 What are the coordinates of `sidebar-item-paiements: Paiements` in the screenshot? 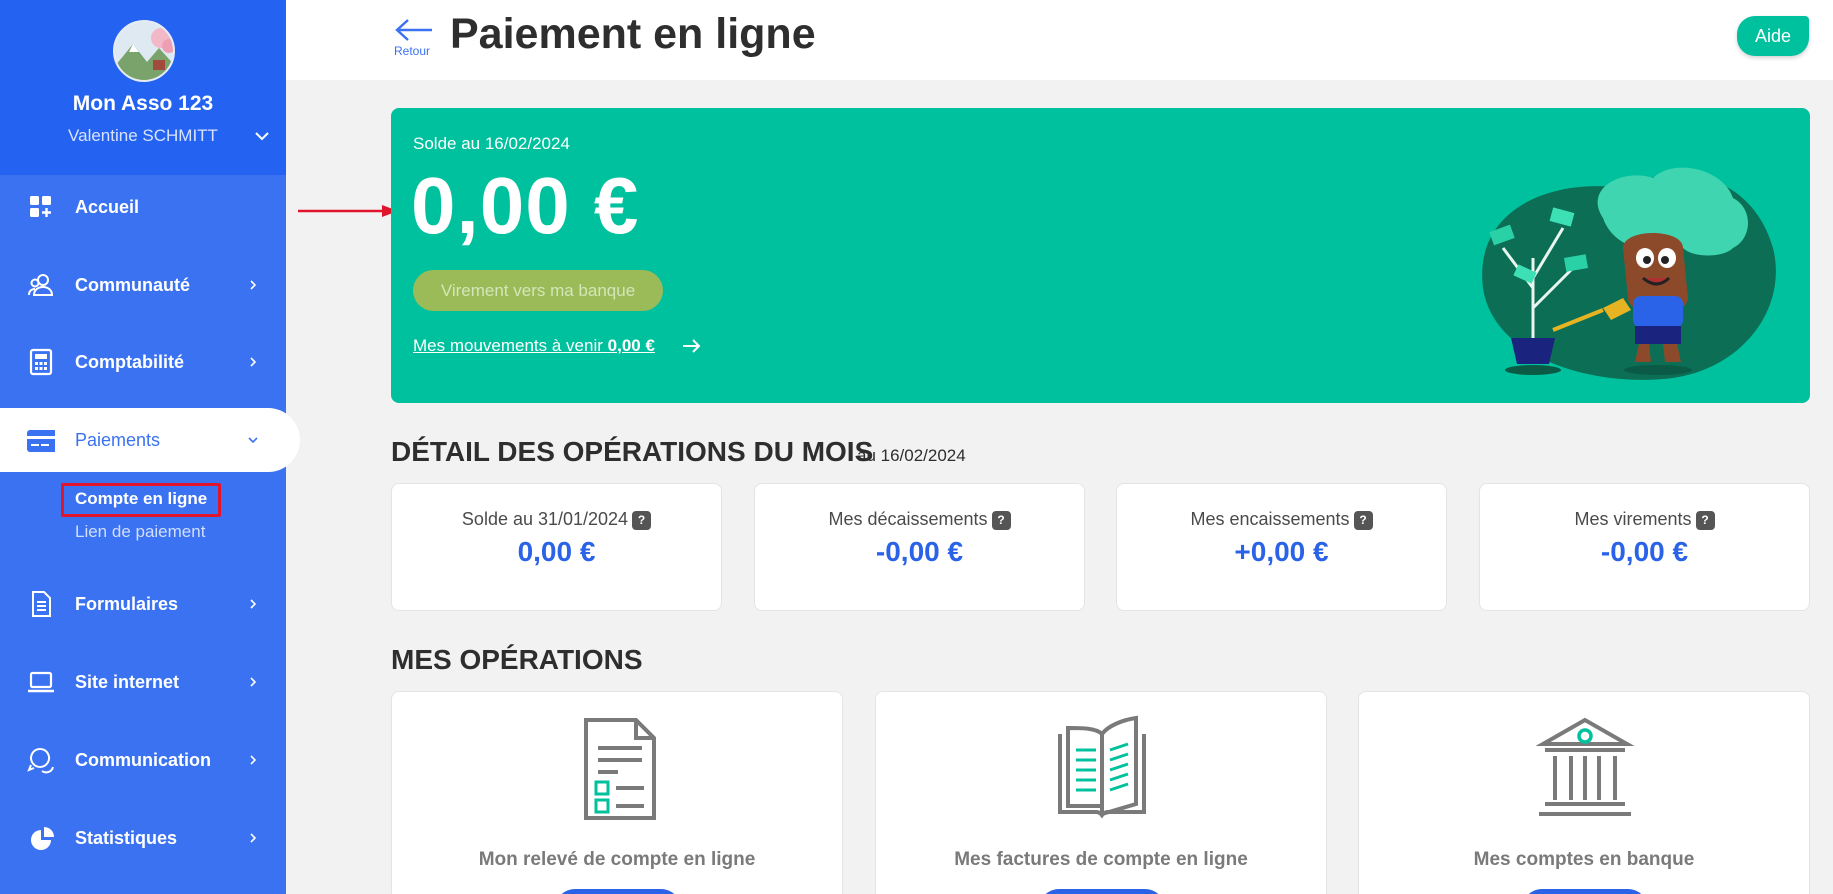 It's located at (150, 440).